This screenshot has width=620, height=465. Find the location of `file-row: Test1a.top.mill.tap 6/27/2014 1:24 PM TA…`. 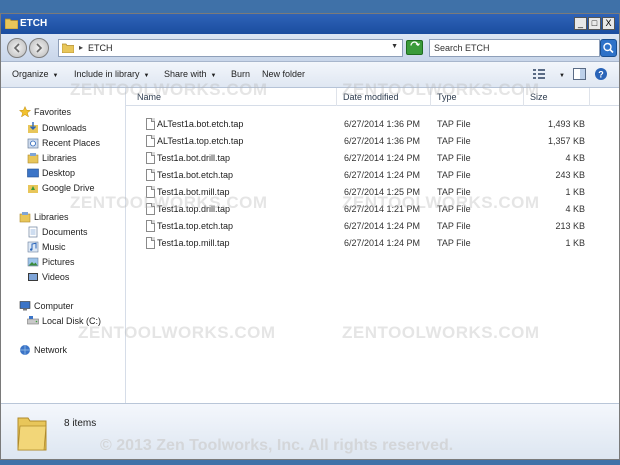

file-row: Test1a.top.mill.tap 6/27/2014 1:24 PM TA… is located at coordinates (372, 243).